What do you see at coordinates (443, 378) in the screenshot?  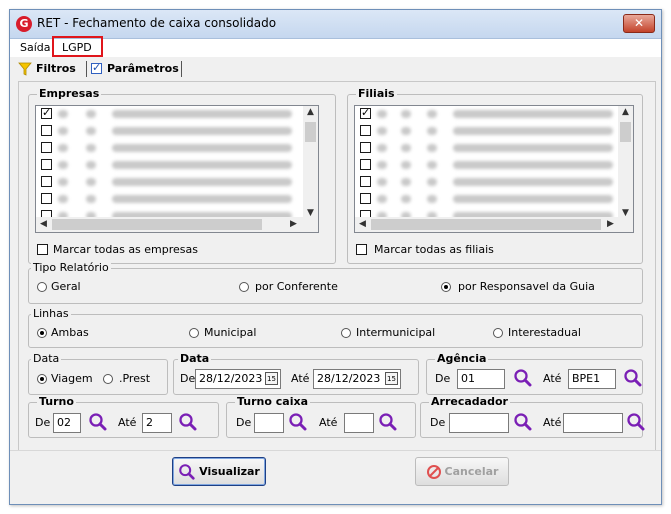 I see `agencia-de-label: De` at bounding box center [443, 378].